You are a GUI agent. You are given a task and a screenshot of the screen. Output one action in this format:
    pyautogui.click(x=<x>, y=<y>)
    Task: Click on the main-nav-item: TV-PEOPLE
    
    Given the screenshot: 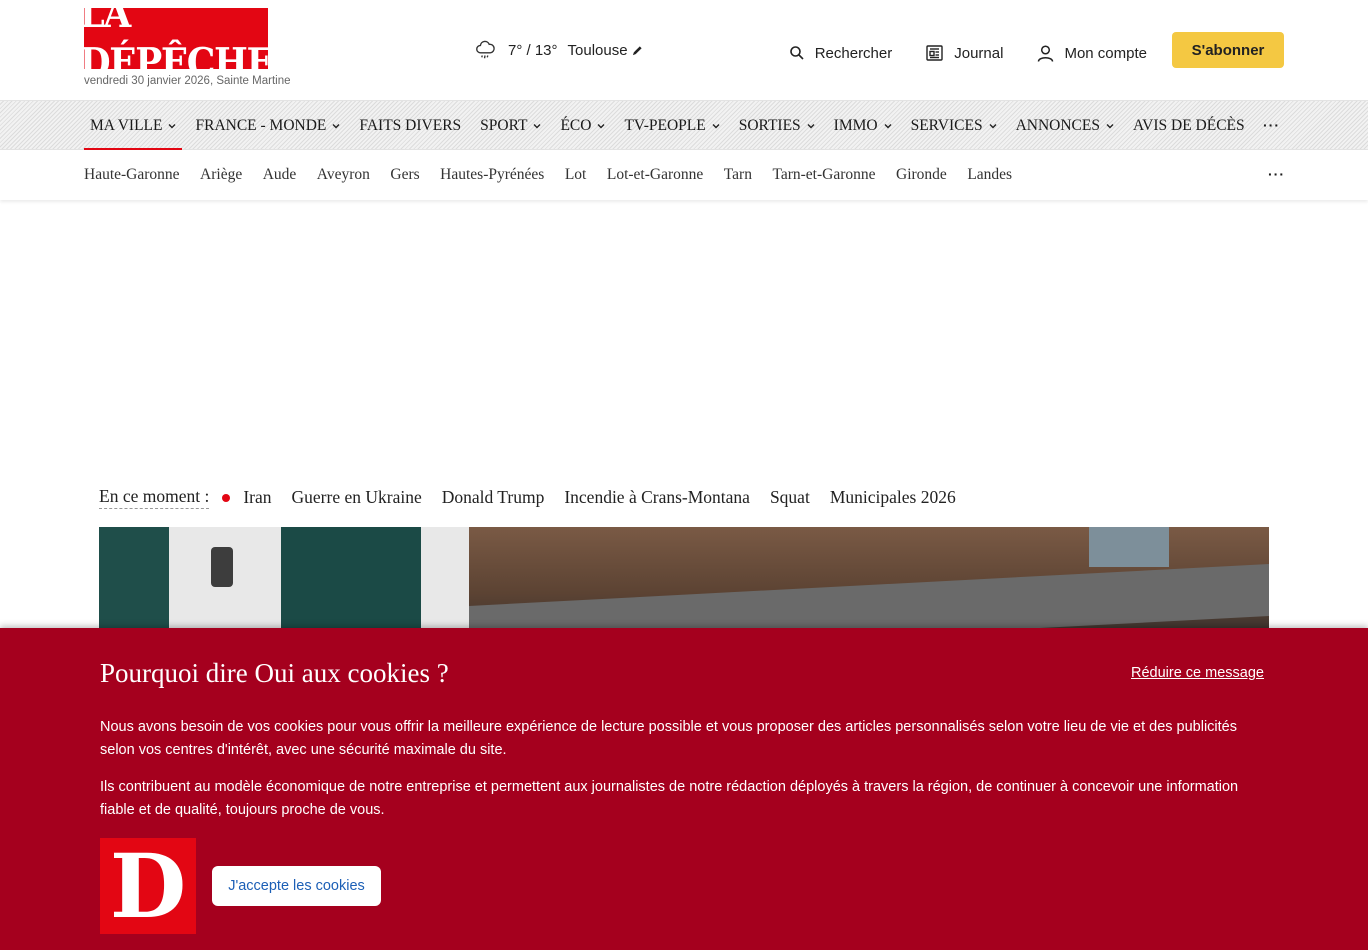 What is the action you would take?
    pyautogui.click(x=671, y=125)
    